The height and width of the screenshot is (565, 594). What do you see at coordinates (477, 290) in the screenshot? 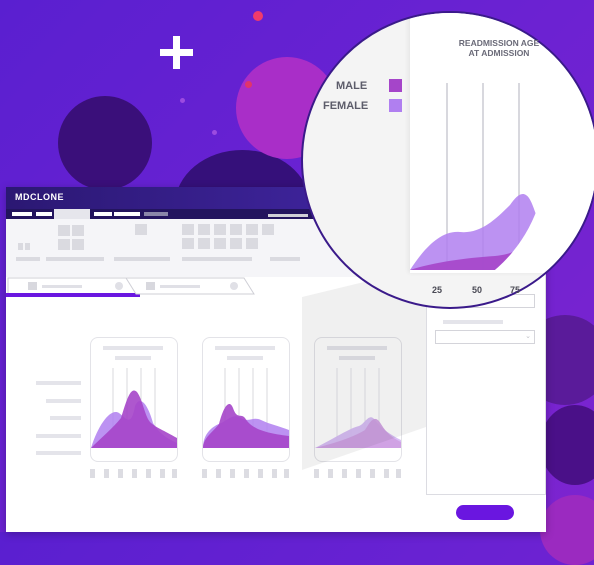
I see `x-tick-label: 50` at bounding box center [477, 290].